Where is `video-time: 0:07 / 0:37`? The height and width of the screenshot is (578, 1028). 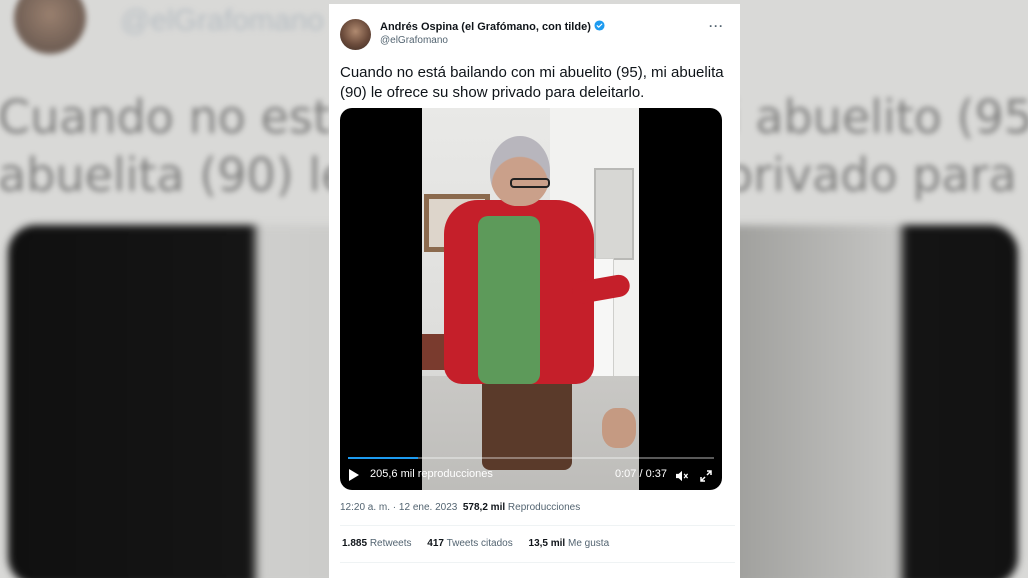
video-time: 0:07 / 0:37 is located at coordinates (641, 474).